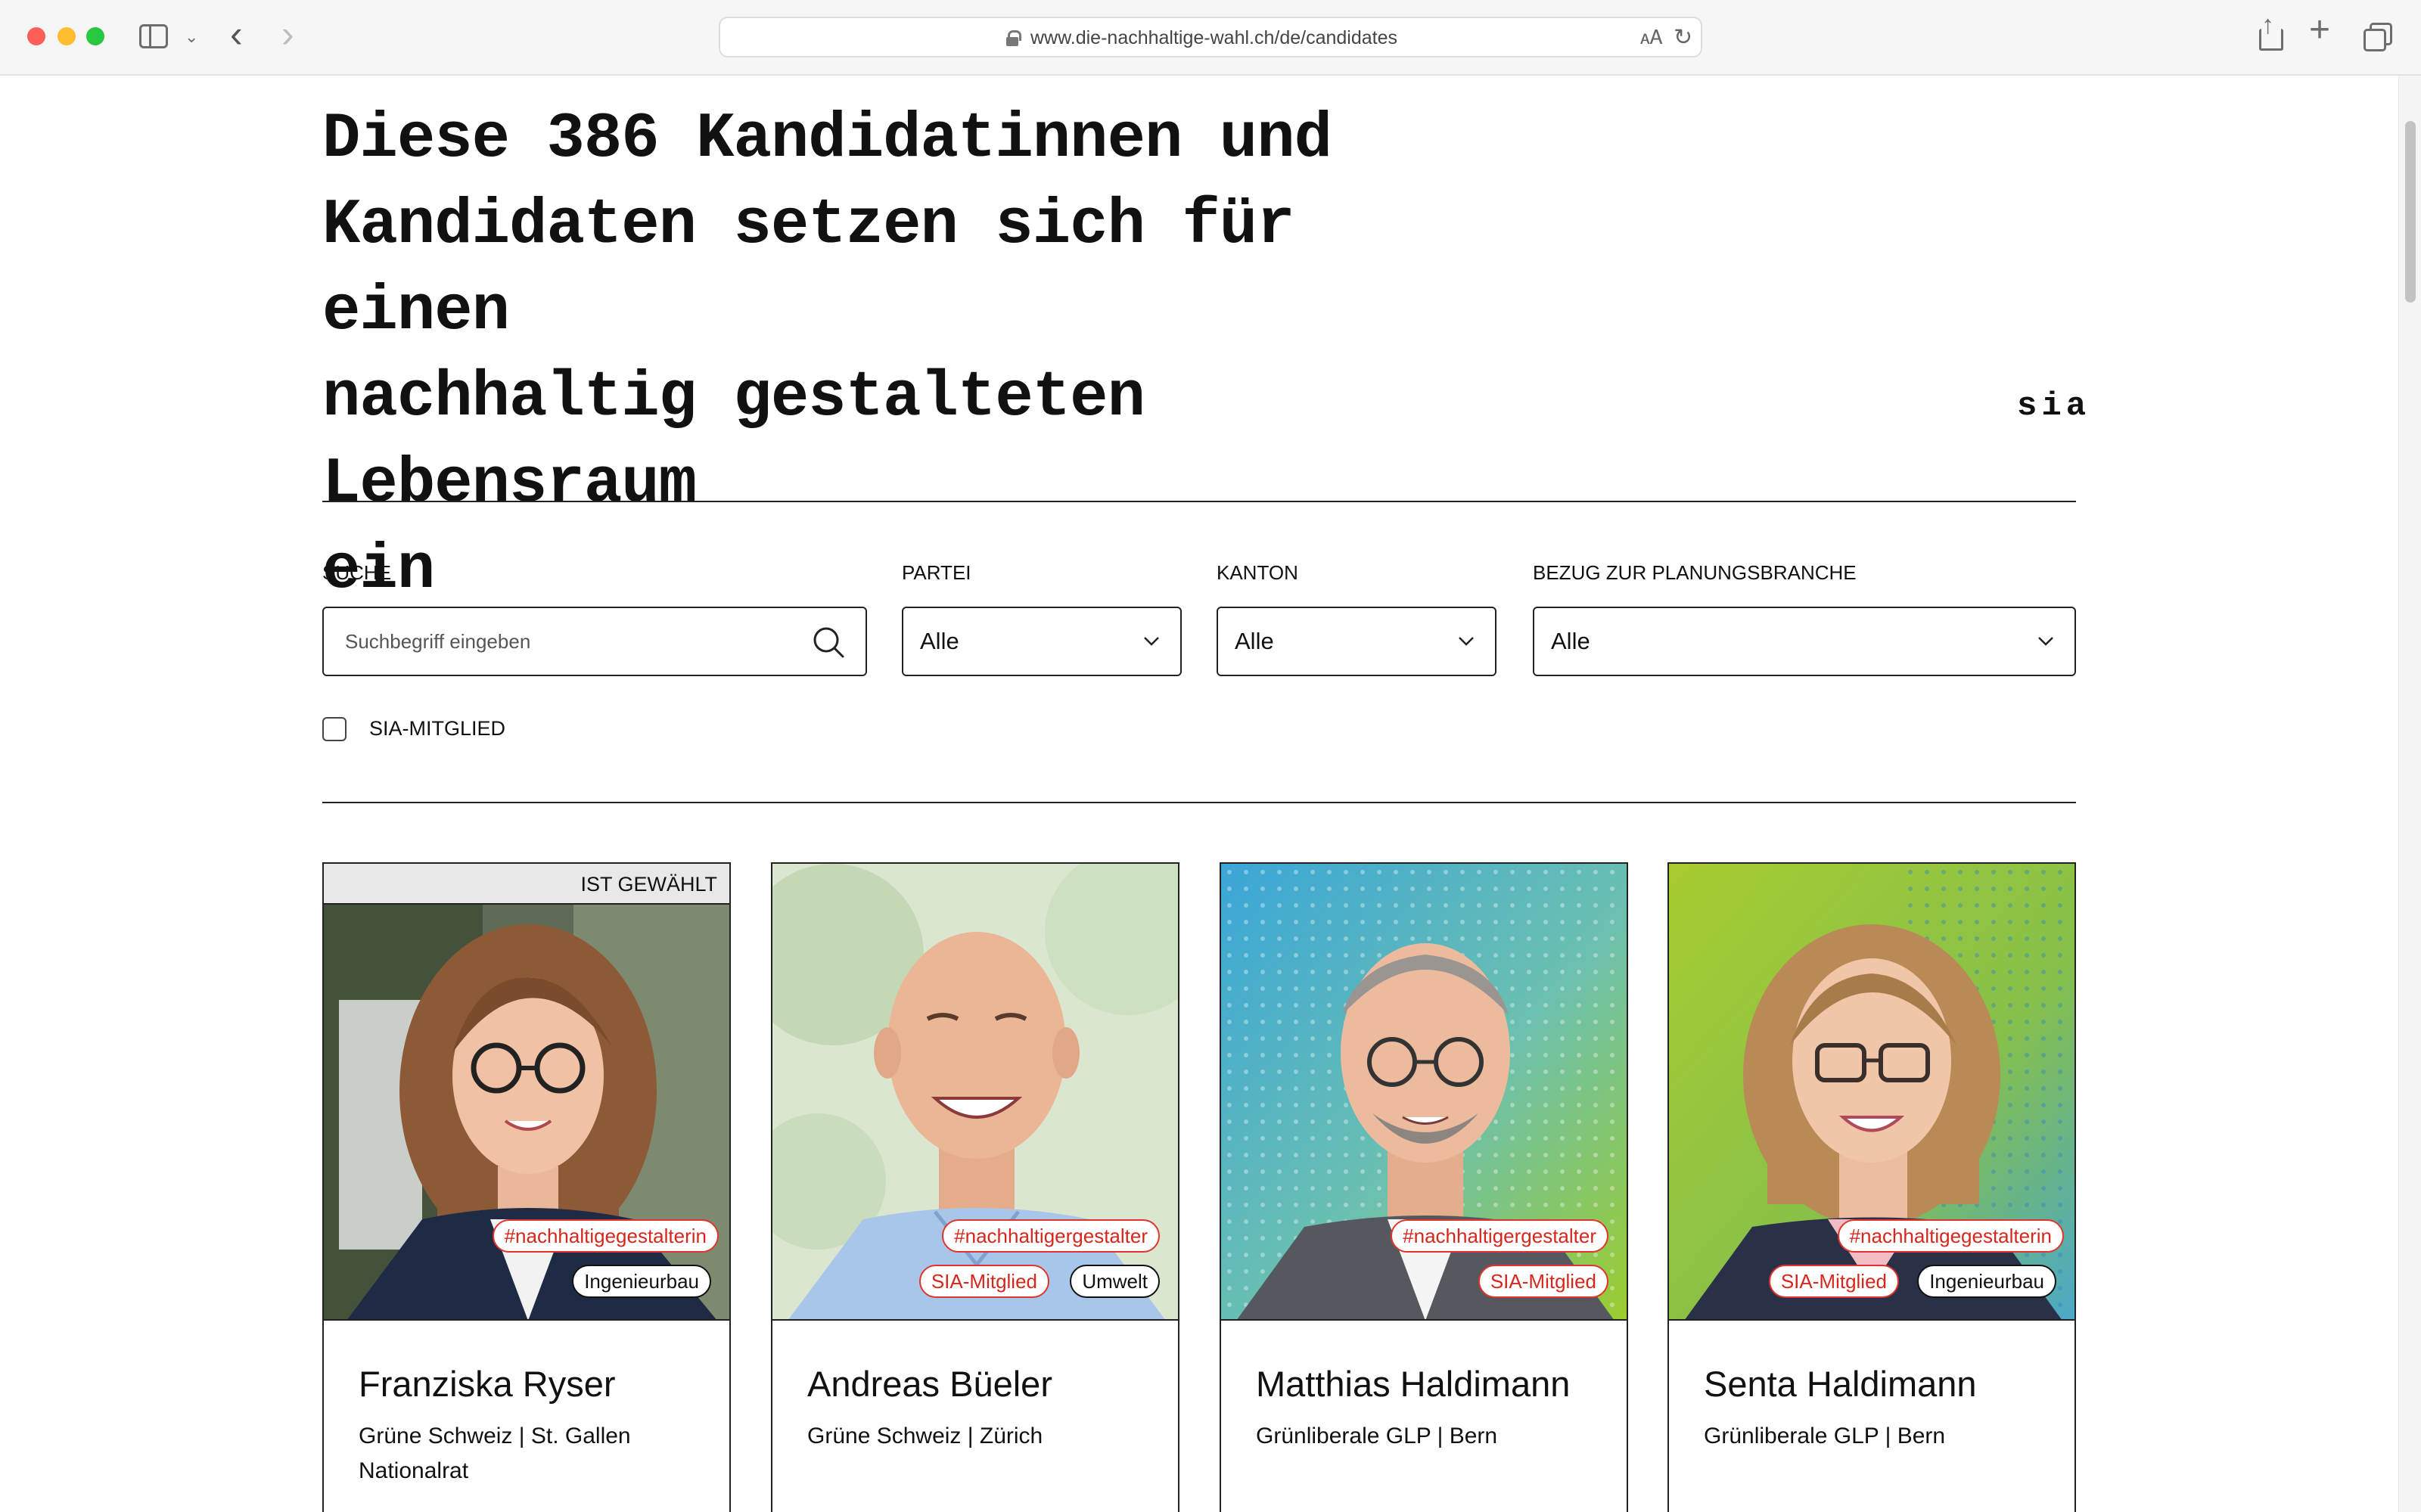 The height and width of the screenshot is (1512, 2421). What do you see at coordinates (95, 36) in the screenshot?
I see `zoom-window-button` at bounding box center [95, 36].